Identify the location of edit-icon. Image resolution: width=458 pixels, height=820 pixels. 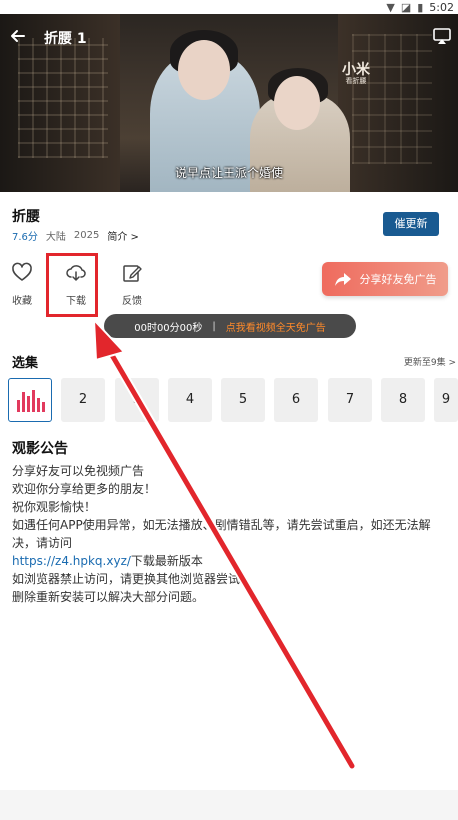
(132, 273).